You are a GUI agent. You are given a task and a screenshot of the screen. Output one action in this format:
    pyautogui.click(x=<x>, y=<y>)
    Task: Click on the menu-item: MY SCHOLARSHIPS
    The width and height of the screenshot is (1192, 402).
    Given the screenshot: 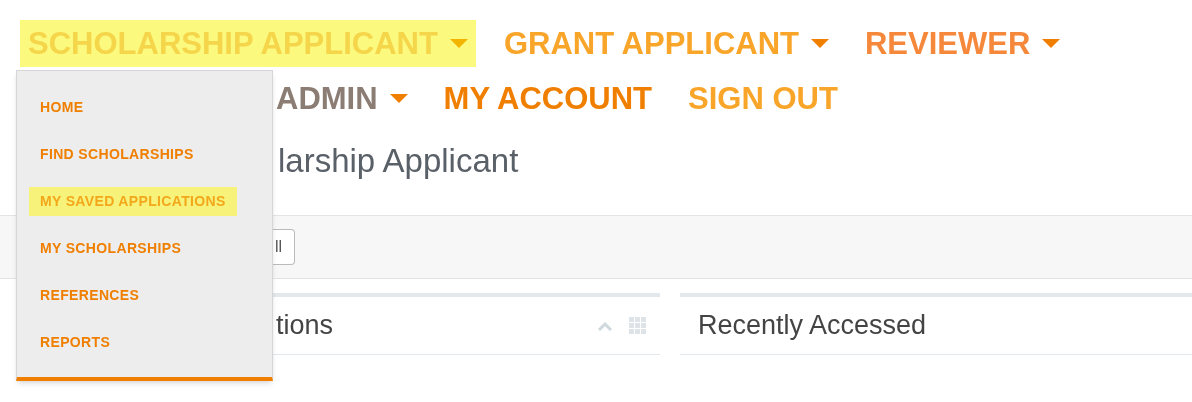 What is the action you would take?
    pyautogui.click(x=111, y=248)
    